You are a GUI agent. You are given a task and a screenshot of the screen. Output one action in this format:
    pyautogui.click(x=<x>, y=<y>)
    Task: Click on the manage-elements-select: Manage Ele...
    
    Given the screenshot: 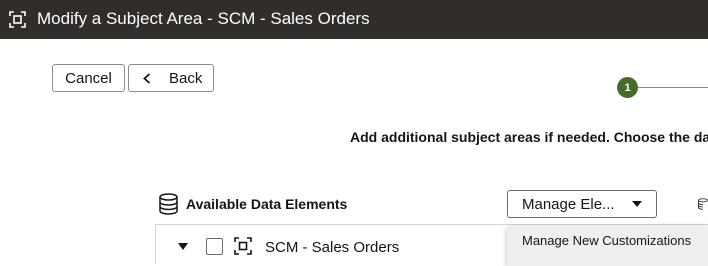 What is the action you would take?
    pyautogui.click(x=582, y=204)
    